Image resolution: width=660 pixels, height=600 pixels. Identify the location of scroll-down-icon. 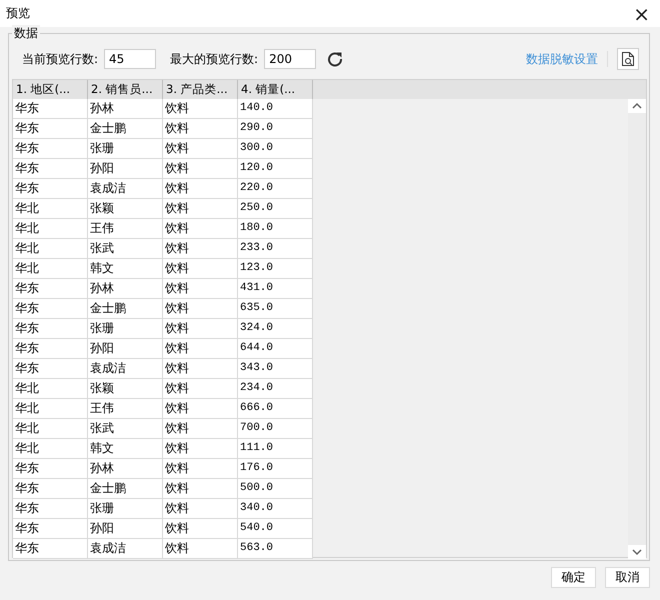
(637, 552).